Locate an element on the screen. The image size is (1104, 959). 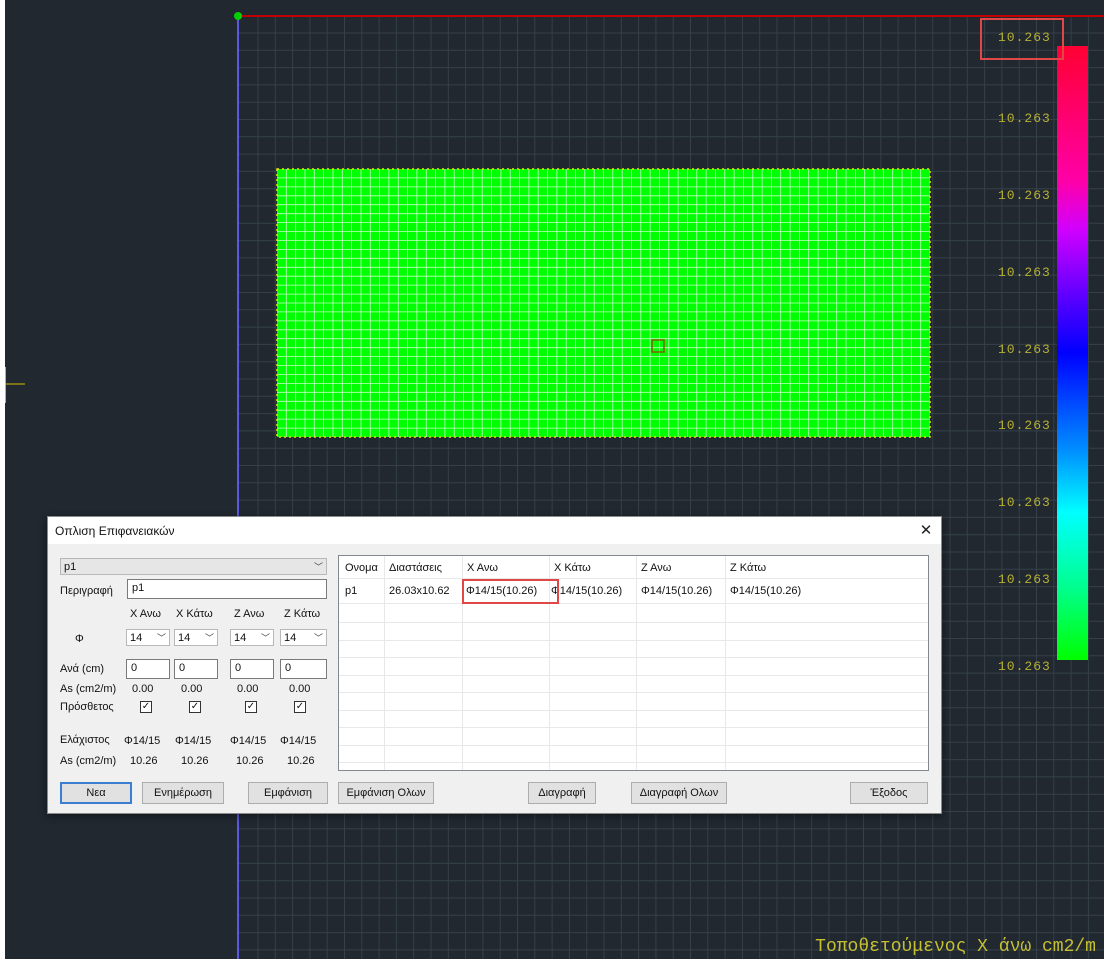
cad-caption: Τοποθετούμενος Χ άνω cm2/m is located at coordinates (955, 947).